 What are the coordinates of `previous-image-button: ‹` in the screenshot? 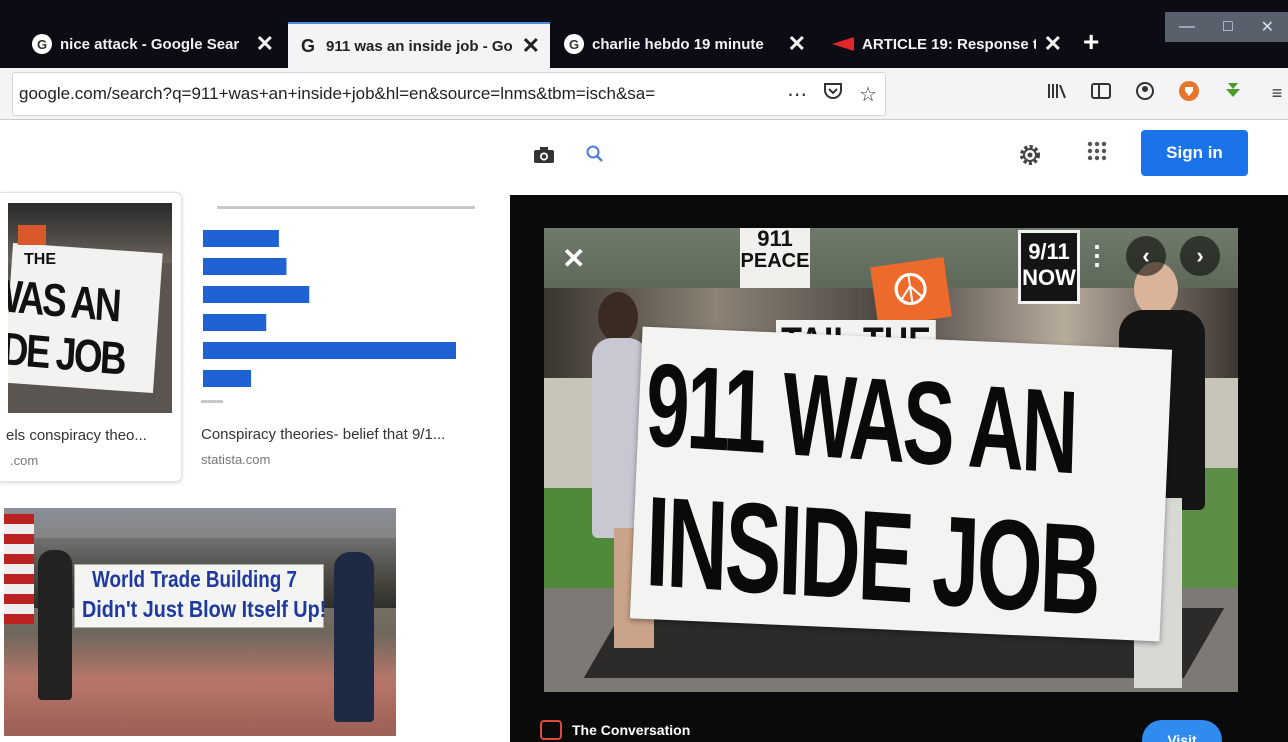 It's located at (1146, 256).